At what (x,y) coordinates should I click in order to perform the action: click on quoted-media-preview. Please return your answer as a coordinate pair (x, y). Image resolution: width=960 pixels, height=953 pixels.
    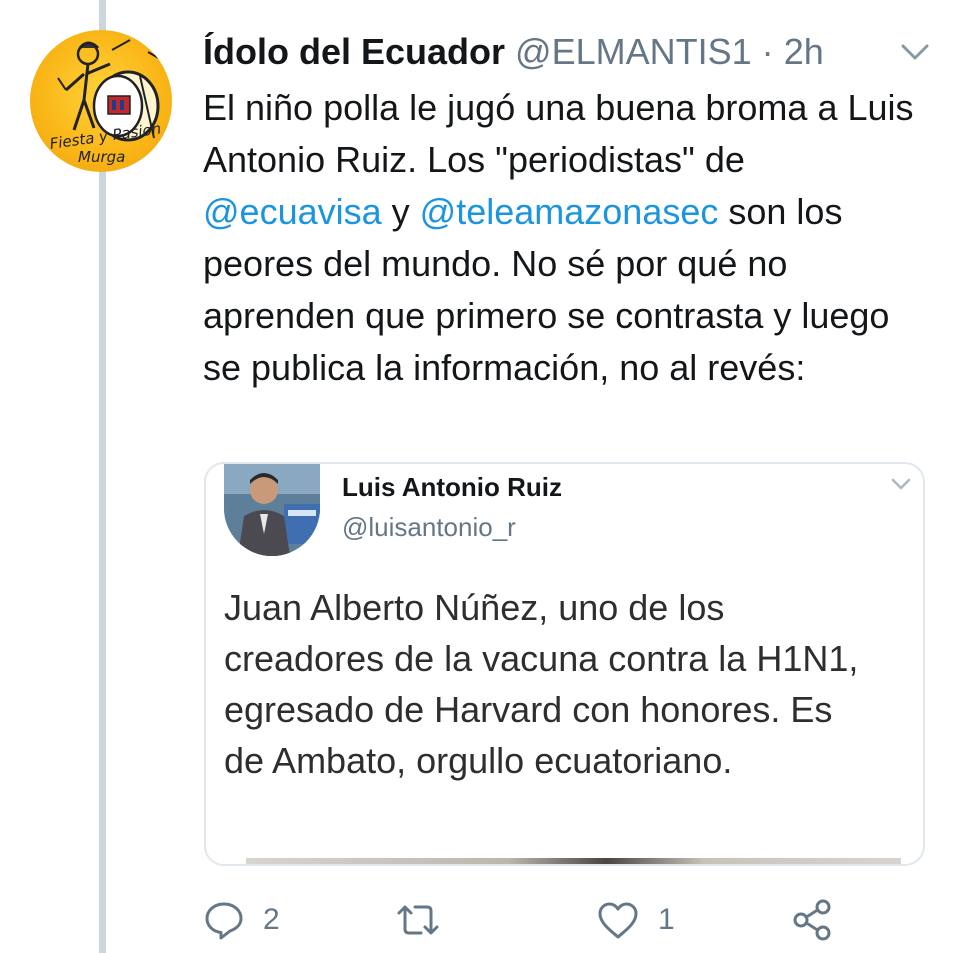
    Looking at the image, I should click on (573, 861).